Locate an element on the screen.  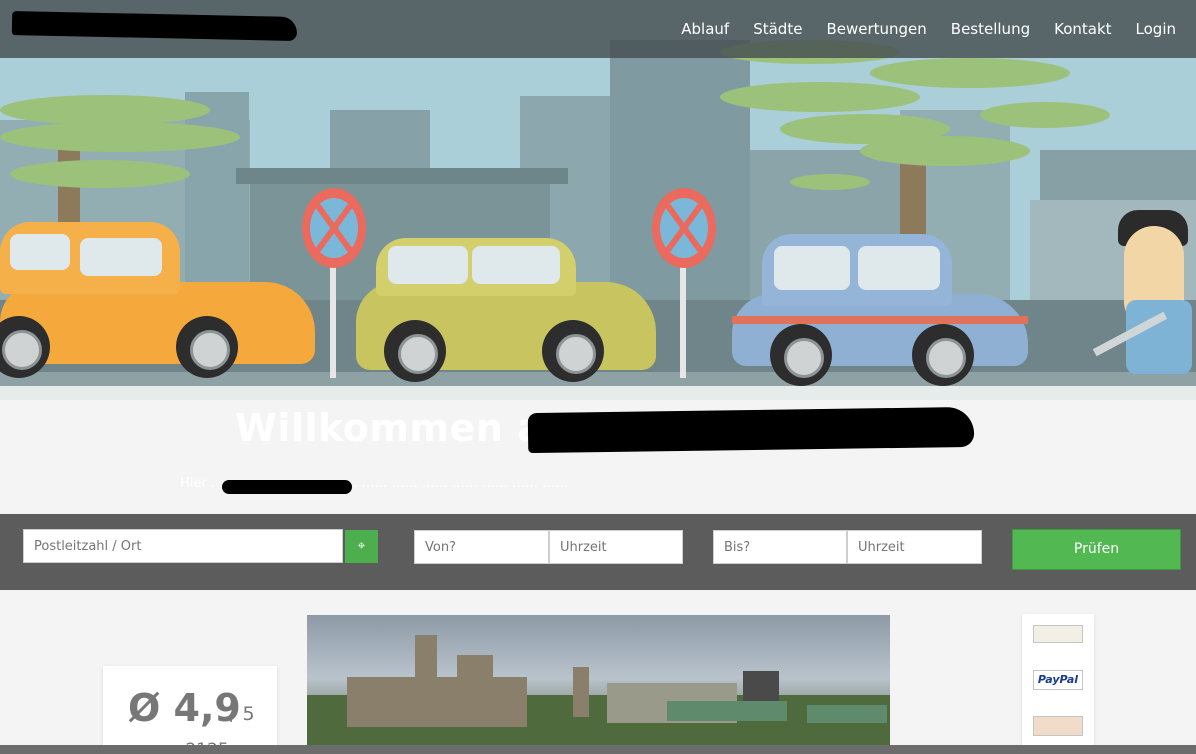
credit-card-logo is located at coordinates (1058, 726).